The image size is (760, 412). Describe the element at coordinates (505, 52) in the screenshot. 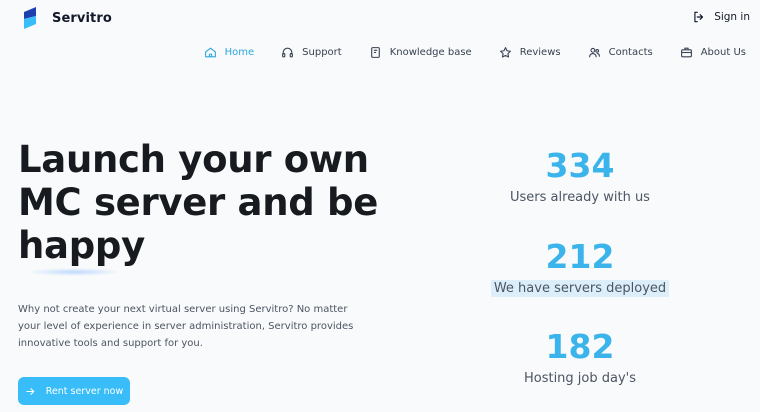

I see `star-icon` at that location.